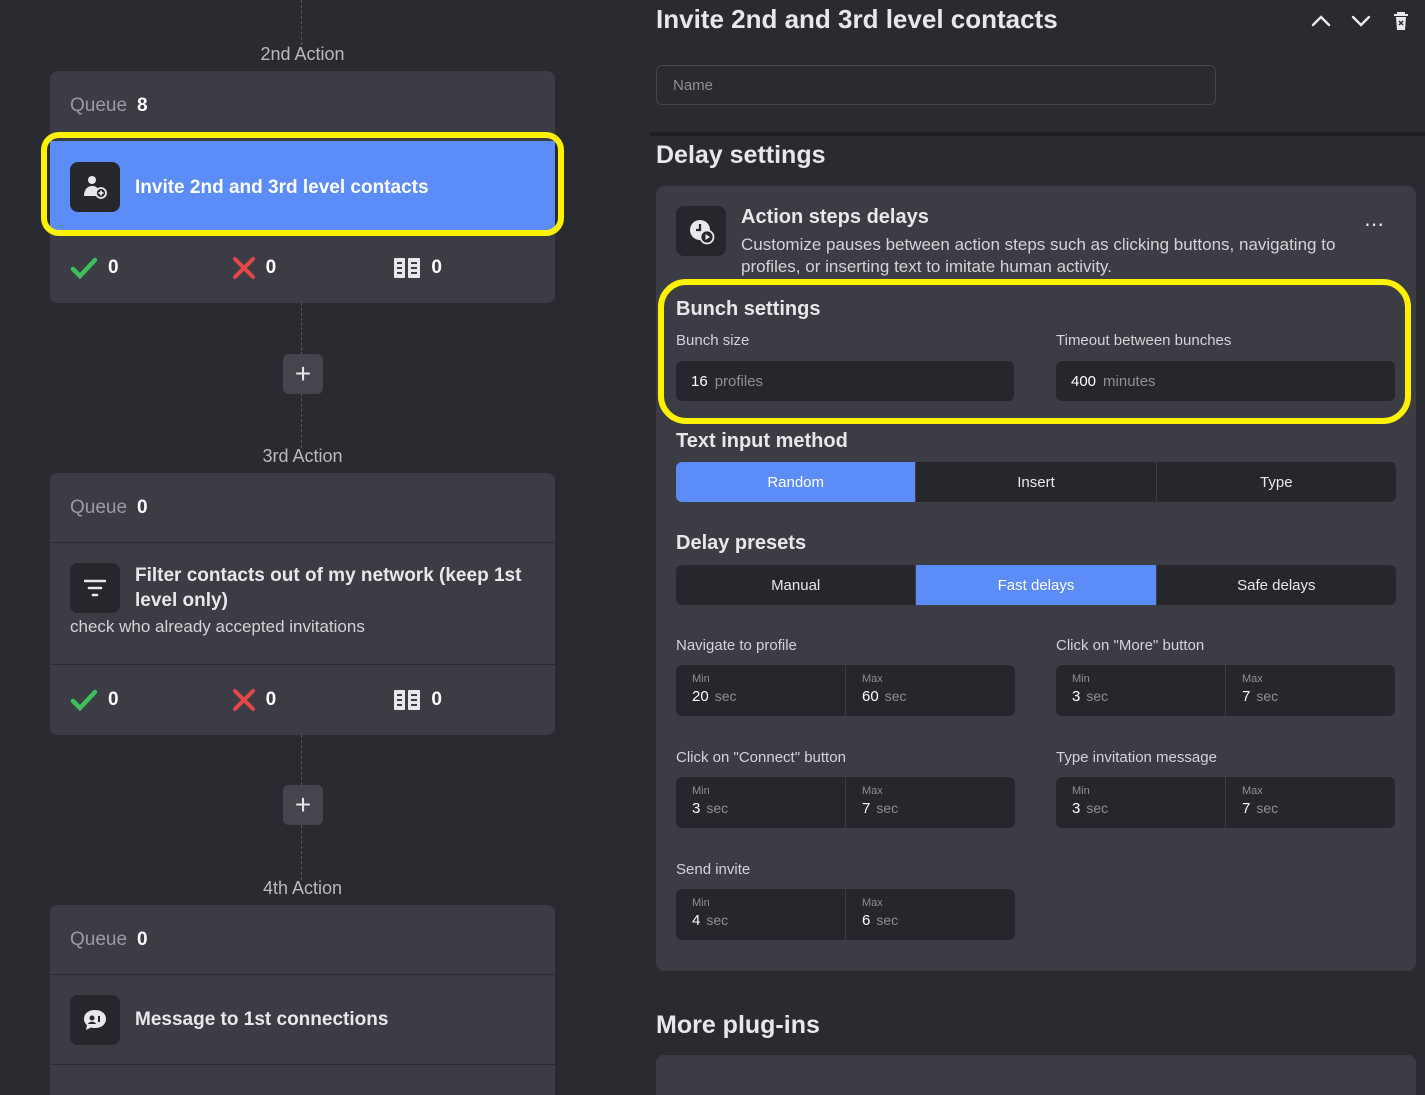 The image size is (1425, 1095). Describe the element at coordinates (95, 187) in the screenshot. I see `user-add-icon` at that location.